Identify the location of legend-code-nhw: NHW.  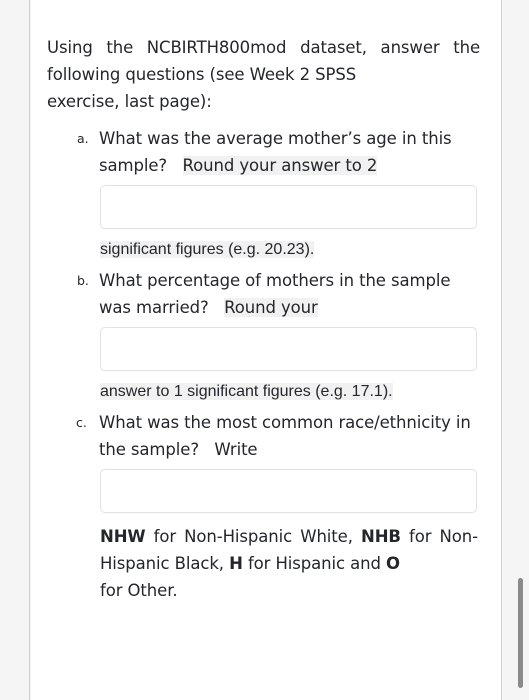
(123, 536).